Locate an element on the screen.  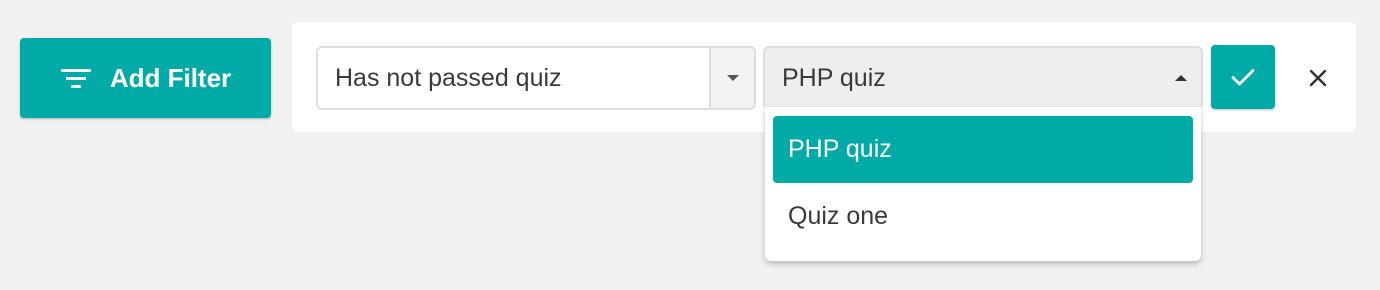
close-icon is located at coordinates (1318, 78).